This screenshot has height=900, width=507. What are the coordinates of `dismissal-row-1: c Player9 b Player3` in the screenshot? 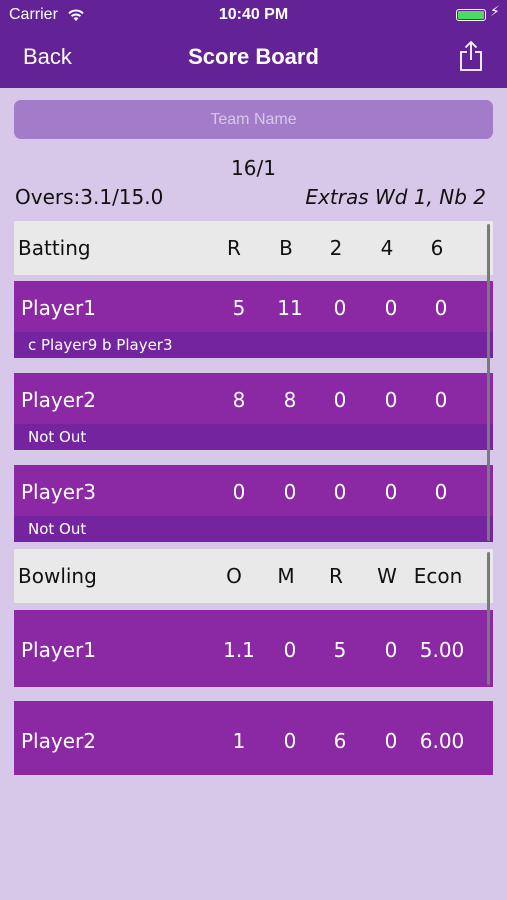 It's located at (253, 345).